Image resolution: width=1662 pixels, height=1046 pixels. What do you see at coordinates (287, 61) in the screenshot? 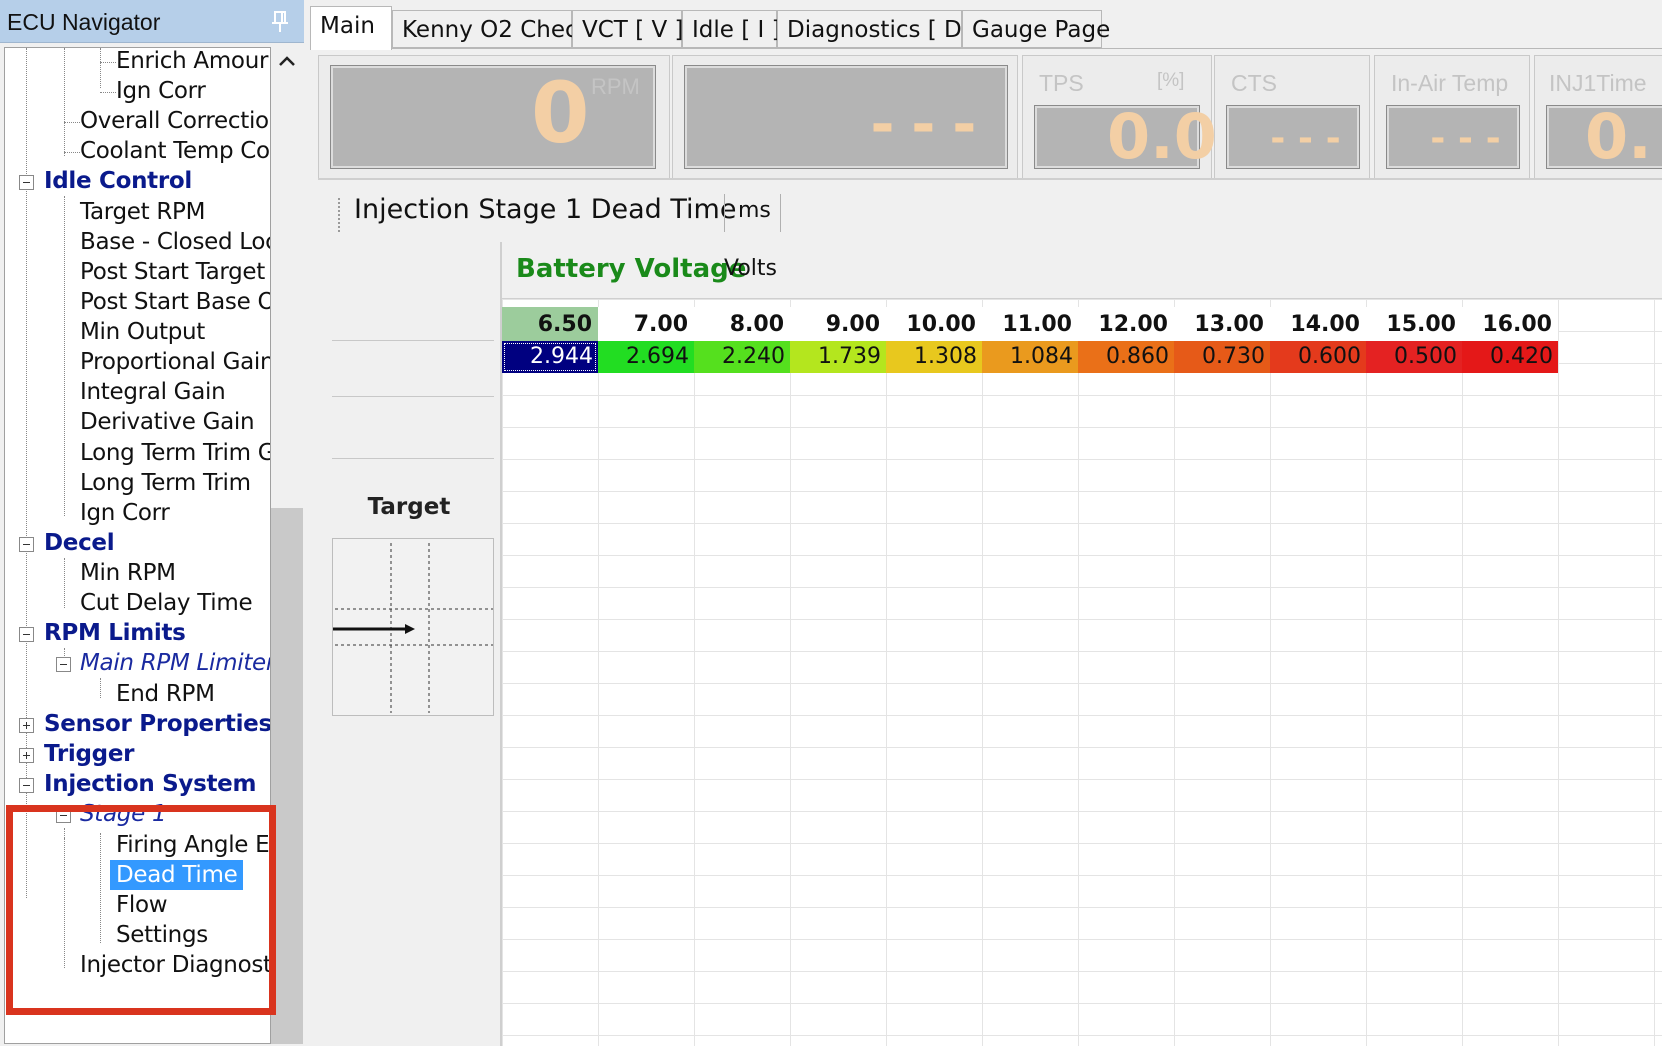
I see `chevron-up-icon` at bounding box center [287, 61].